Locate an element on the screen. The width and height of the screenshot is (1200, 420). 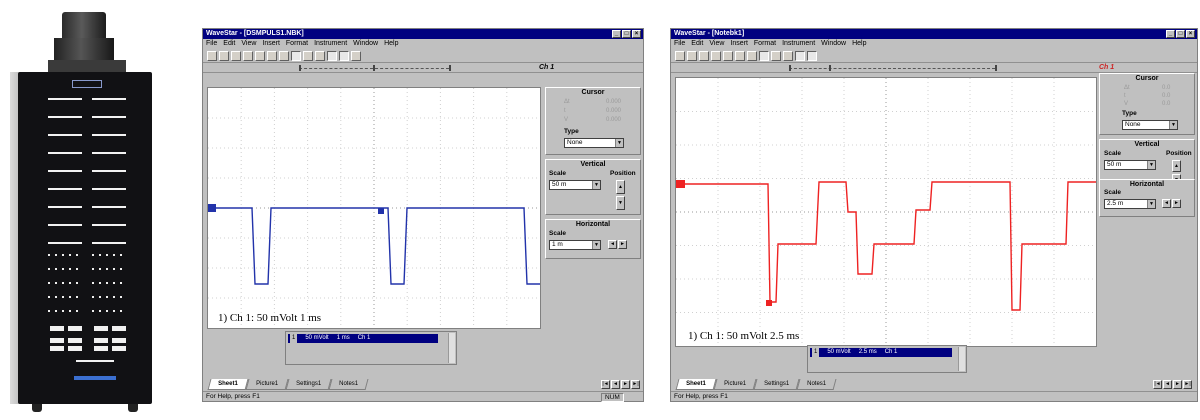
window-1-toolbar is located at coordinates (423, 56).